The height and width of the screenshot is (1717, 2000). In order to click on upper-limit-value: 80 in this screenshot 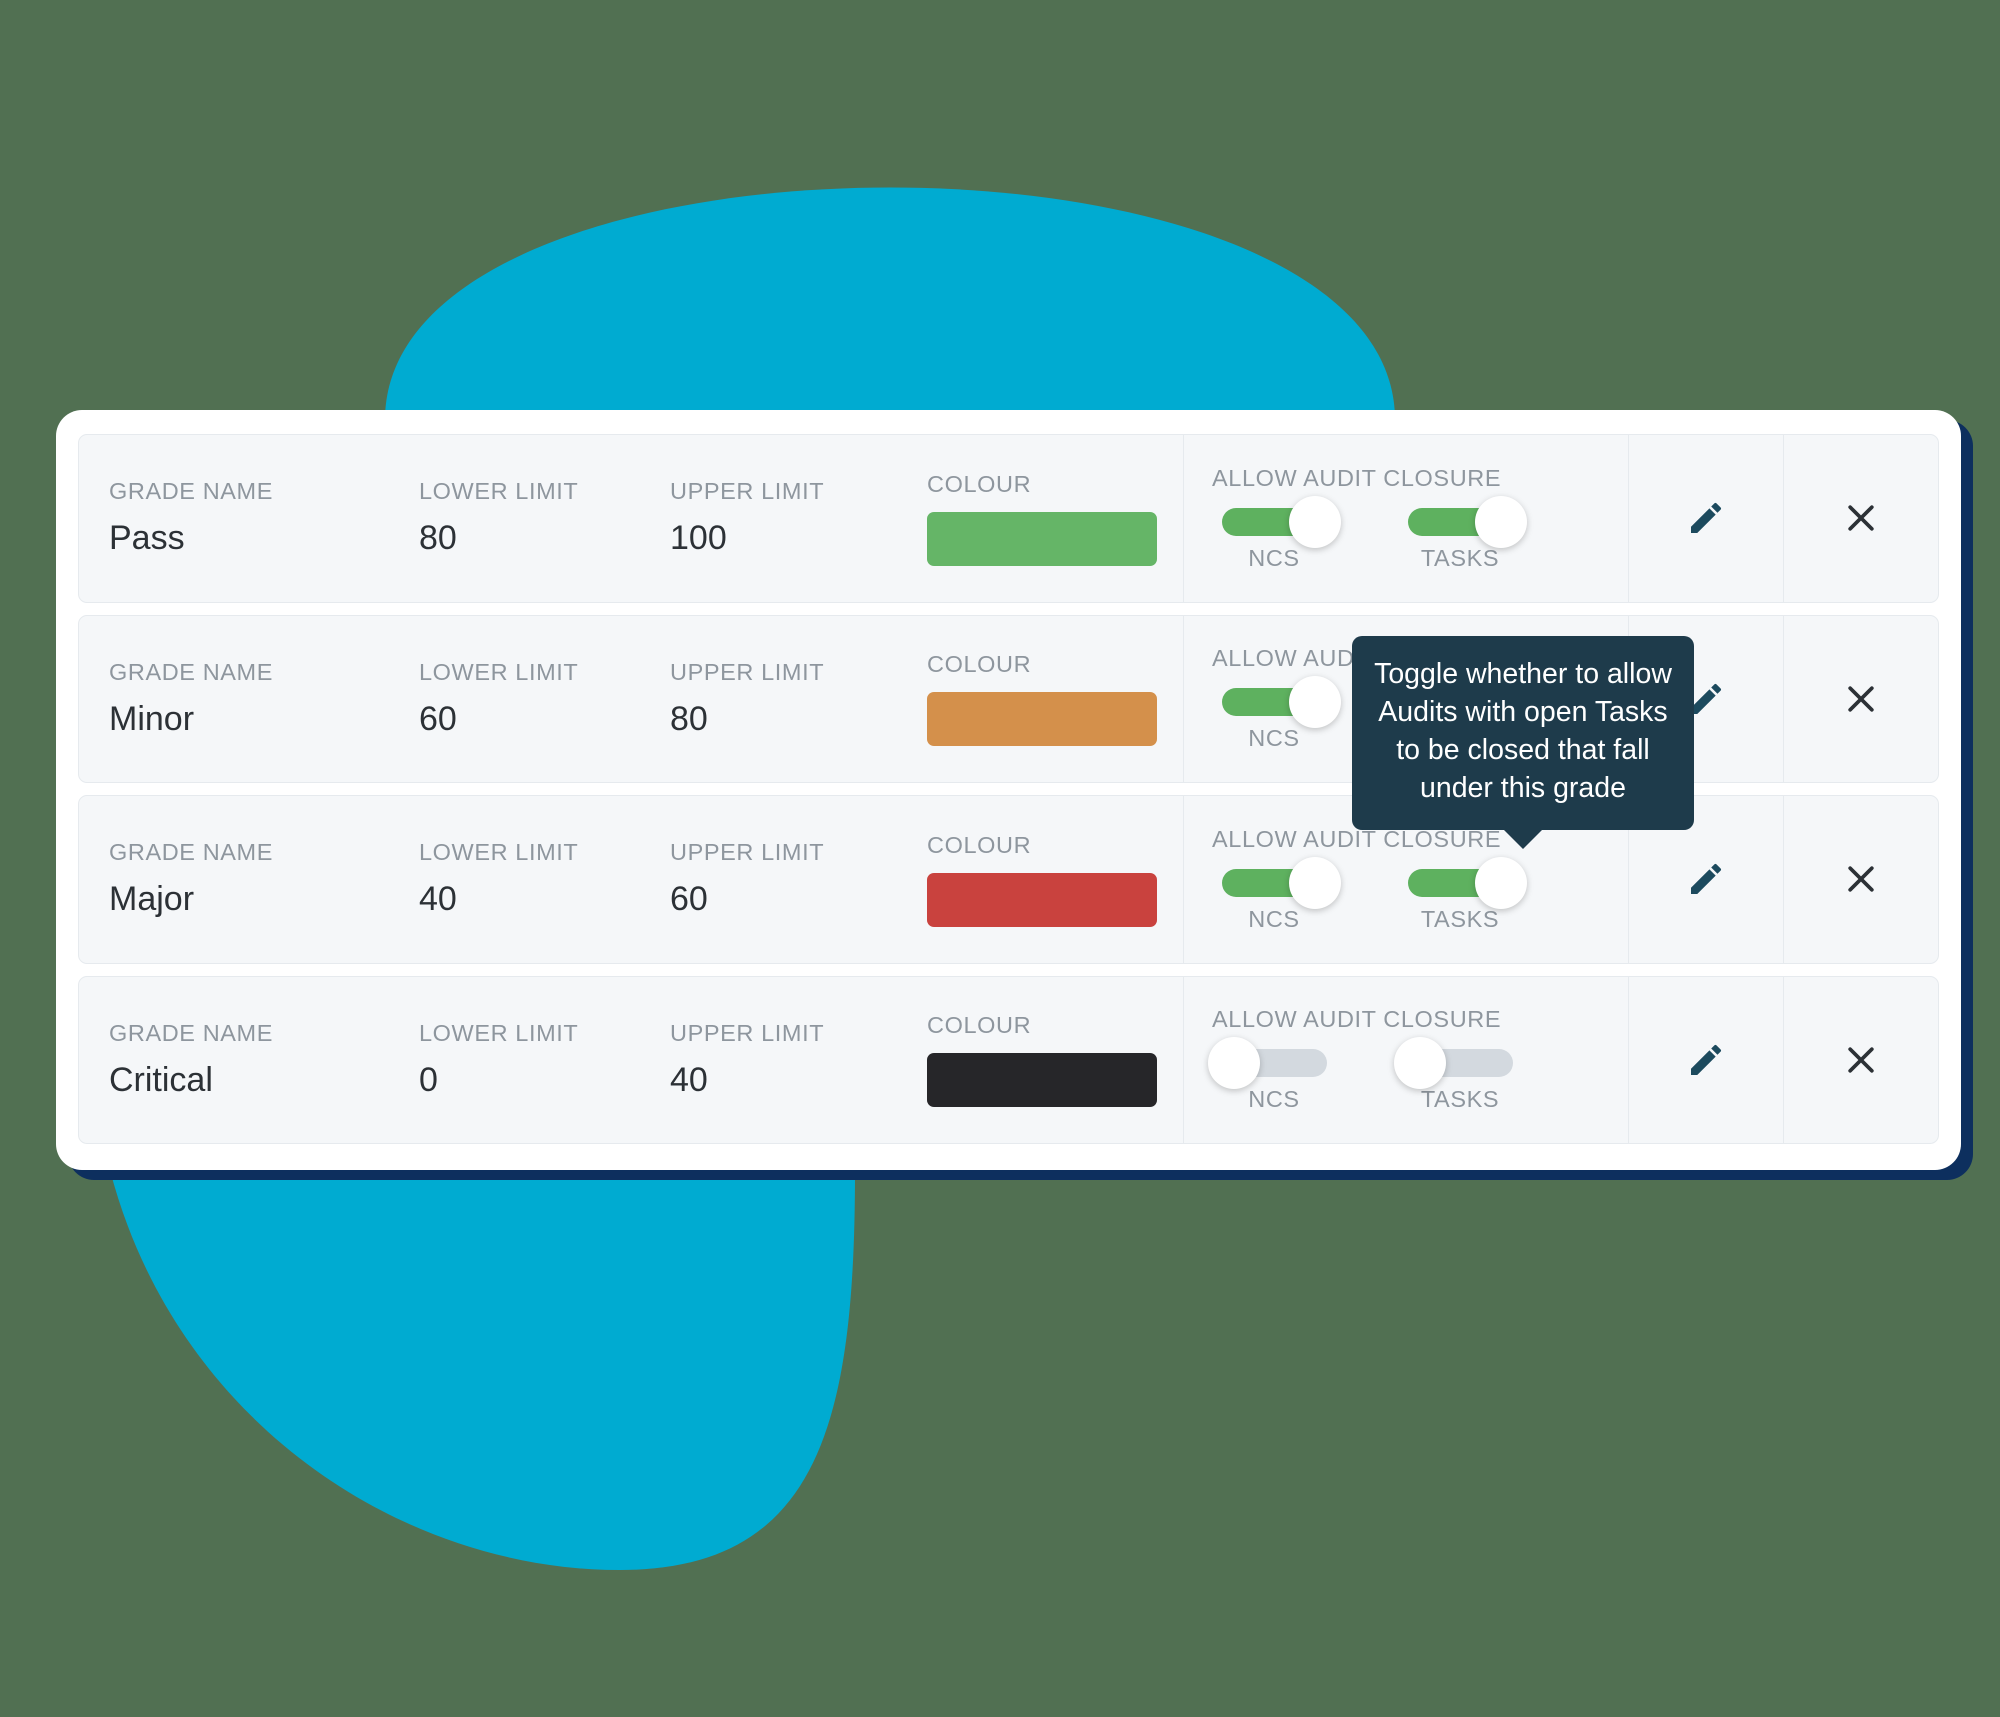, I will do `click(689, 718)`.